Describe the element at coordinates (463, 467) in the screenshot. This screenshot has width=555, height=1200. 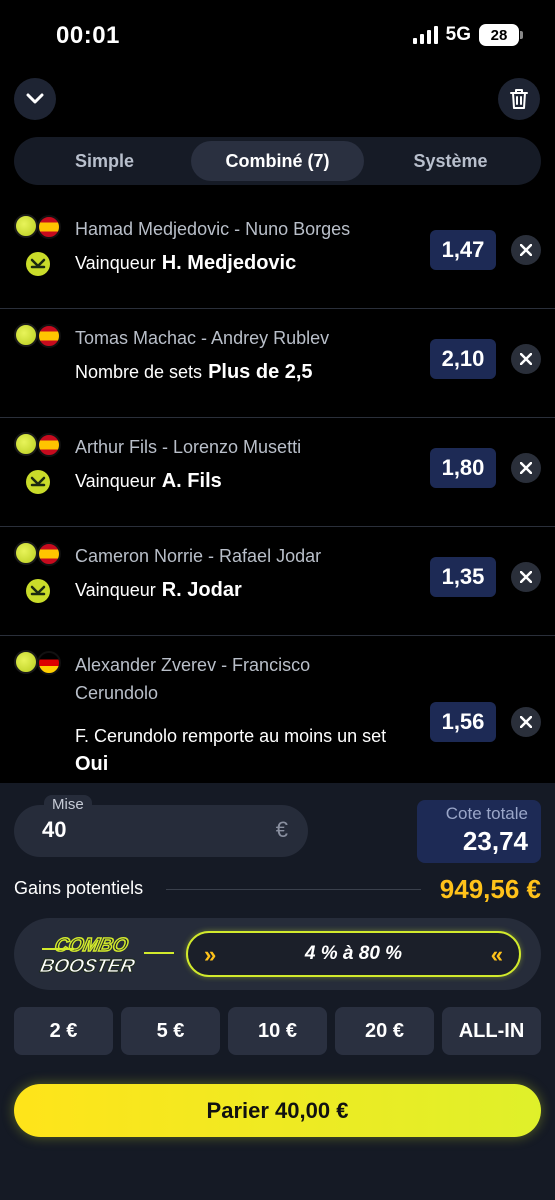
I see `odds-badge: 1,80` at that location.